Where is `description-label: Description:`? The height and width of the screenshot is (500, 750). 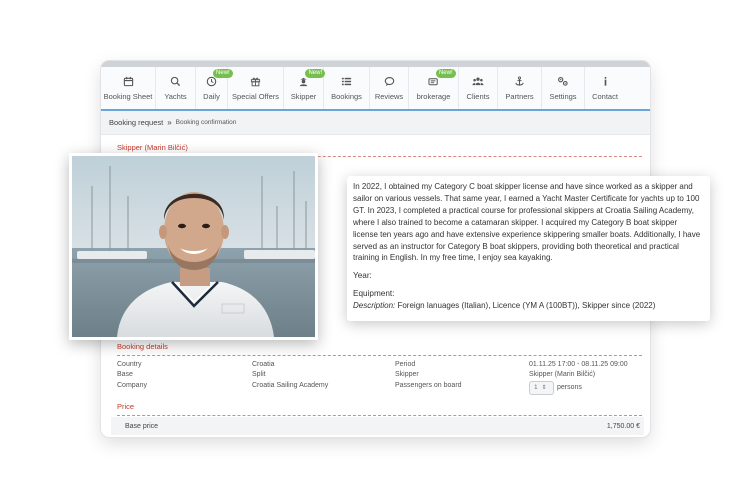 description-label: Description: is located at coordinates (374, 306).